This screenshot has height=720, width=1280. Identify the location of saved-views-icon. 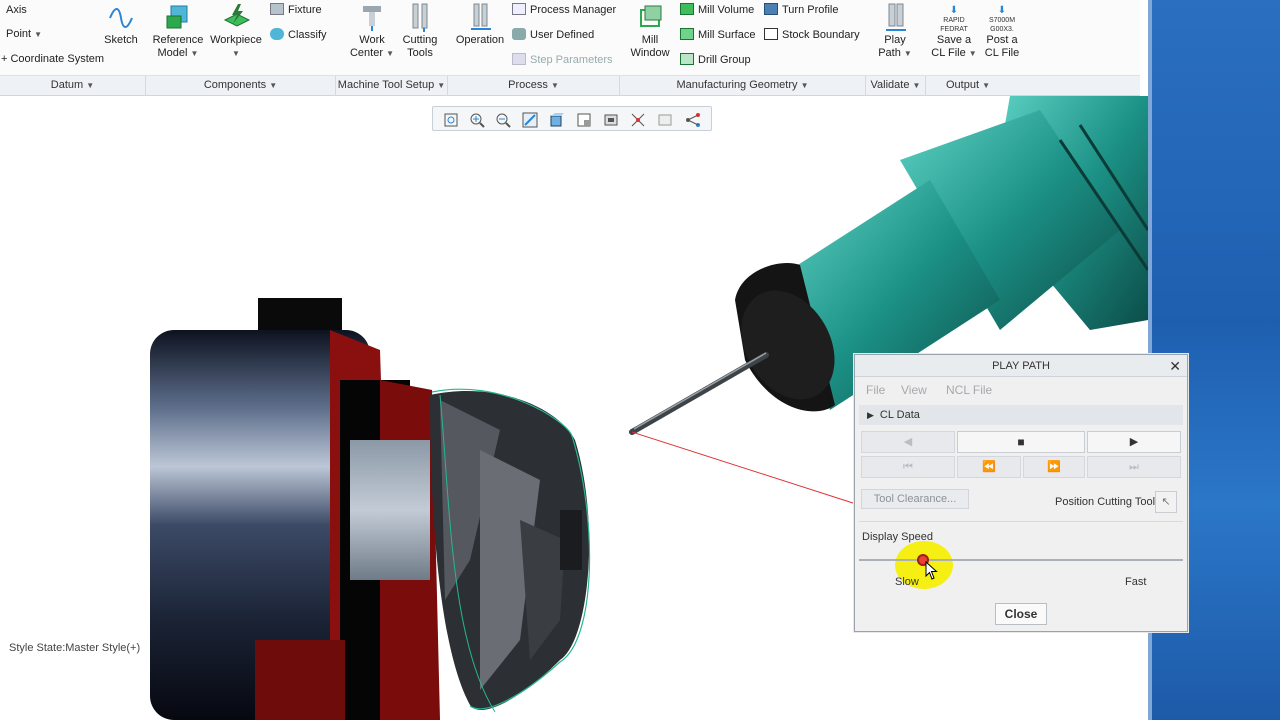
(584, 119).